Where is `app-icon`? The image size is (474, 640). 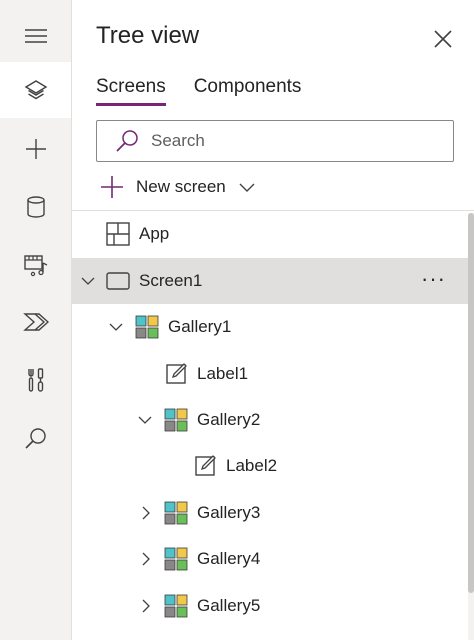 app-icon is located at coordinates (118, 234).